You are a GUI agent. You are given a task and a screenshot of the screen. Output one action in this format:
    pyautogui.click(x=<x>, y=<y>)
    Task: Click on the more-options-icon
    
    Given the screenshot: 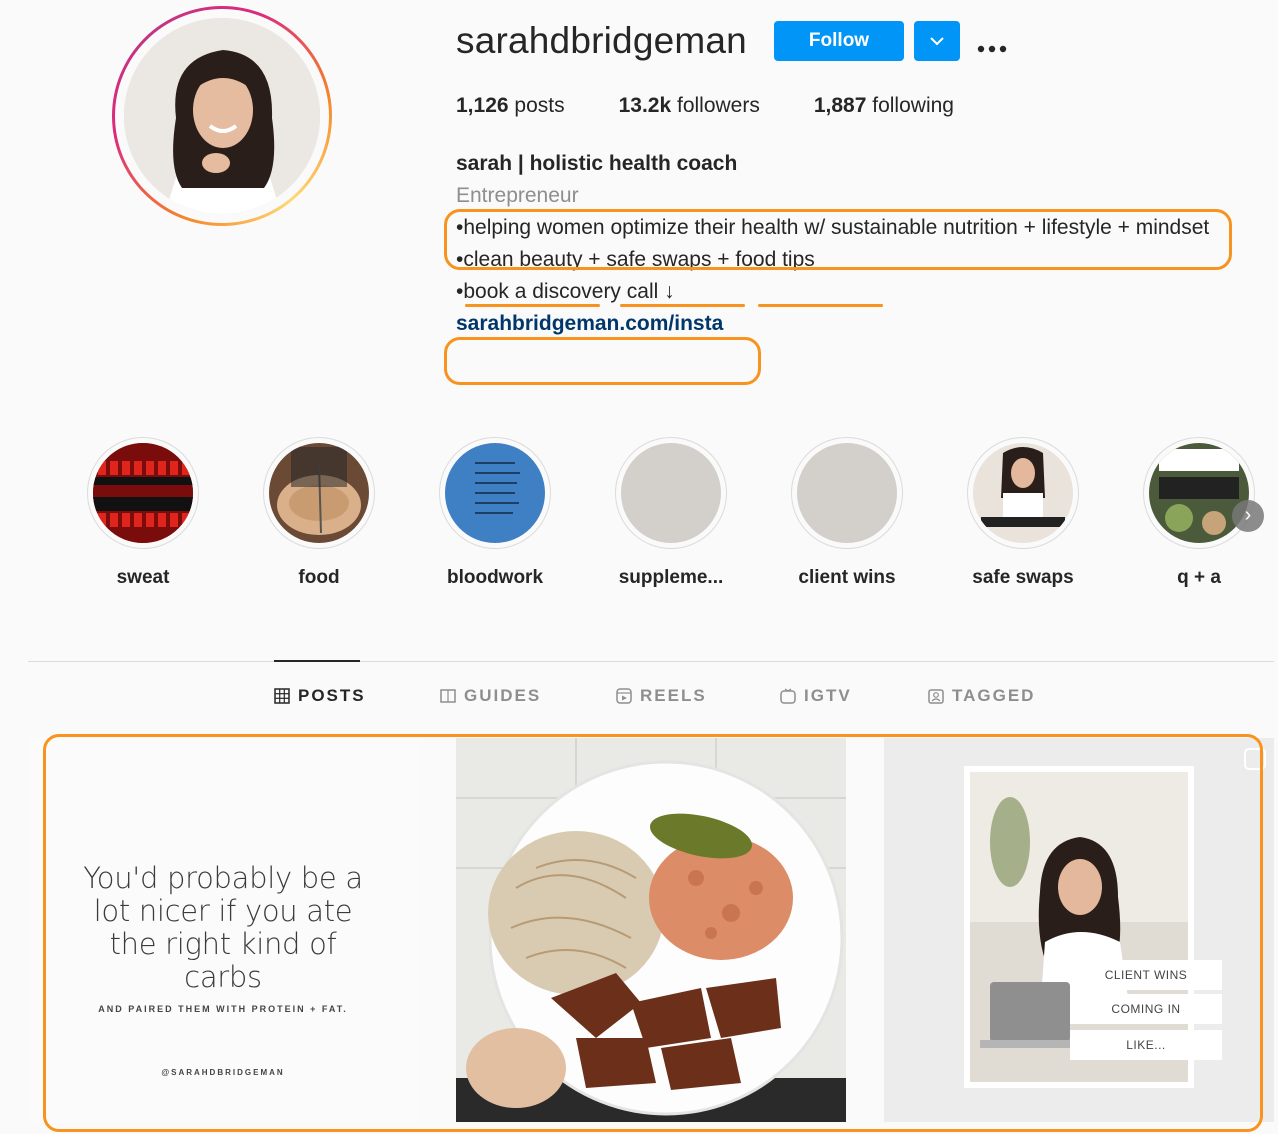 What is the action you would take?
    pyautogui.click(x=992, y=45)
    